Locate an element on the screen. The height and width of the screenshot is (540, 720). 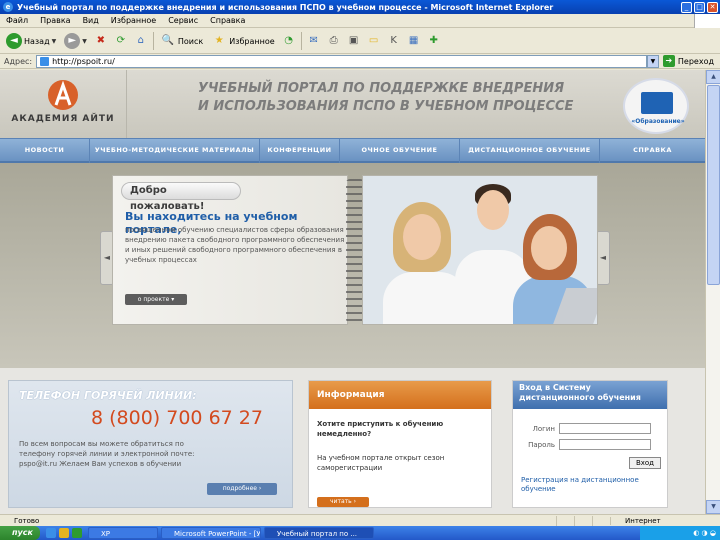
windows-logo is located at coordinates (707, 21).